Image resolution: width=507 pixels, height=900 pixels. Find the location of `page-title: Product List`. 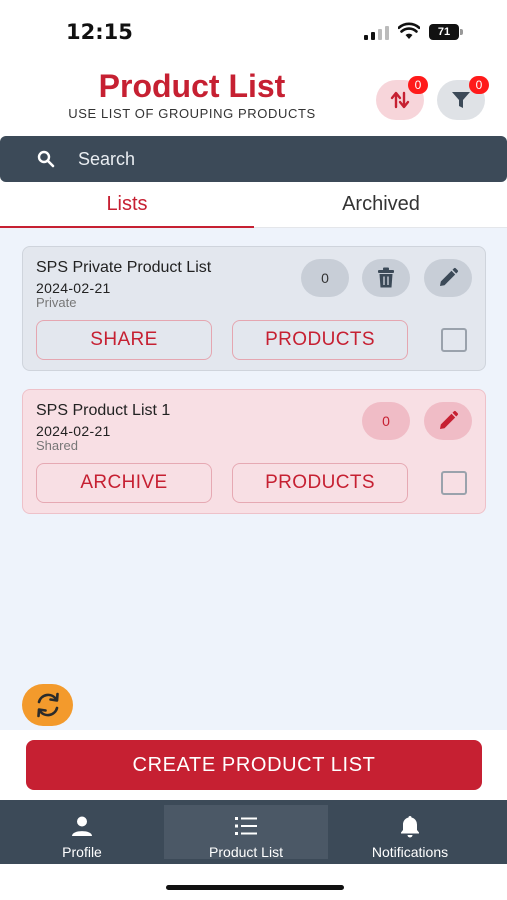

page-title: Product List is located at coordinates (192, 86).